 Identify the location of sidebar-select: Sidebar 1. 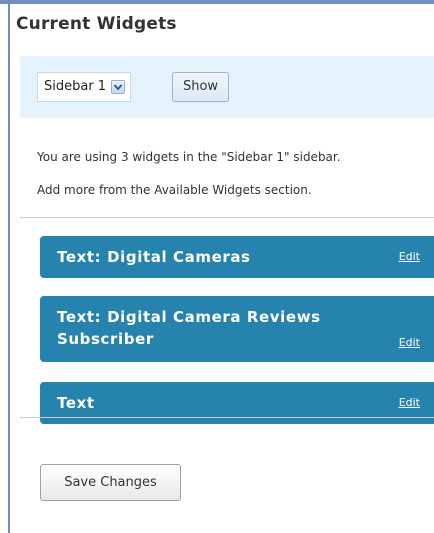
(84, 87).